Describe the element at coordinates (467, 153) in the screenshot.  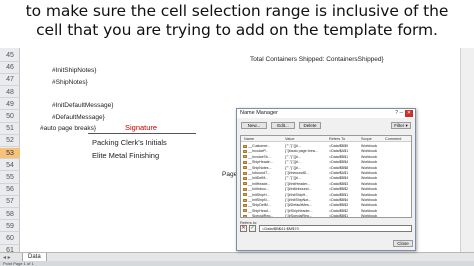
I see `vertical-scrollbar` at that location.